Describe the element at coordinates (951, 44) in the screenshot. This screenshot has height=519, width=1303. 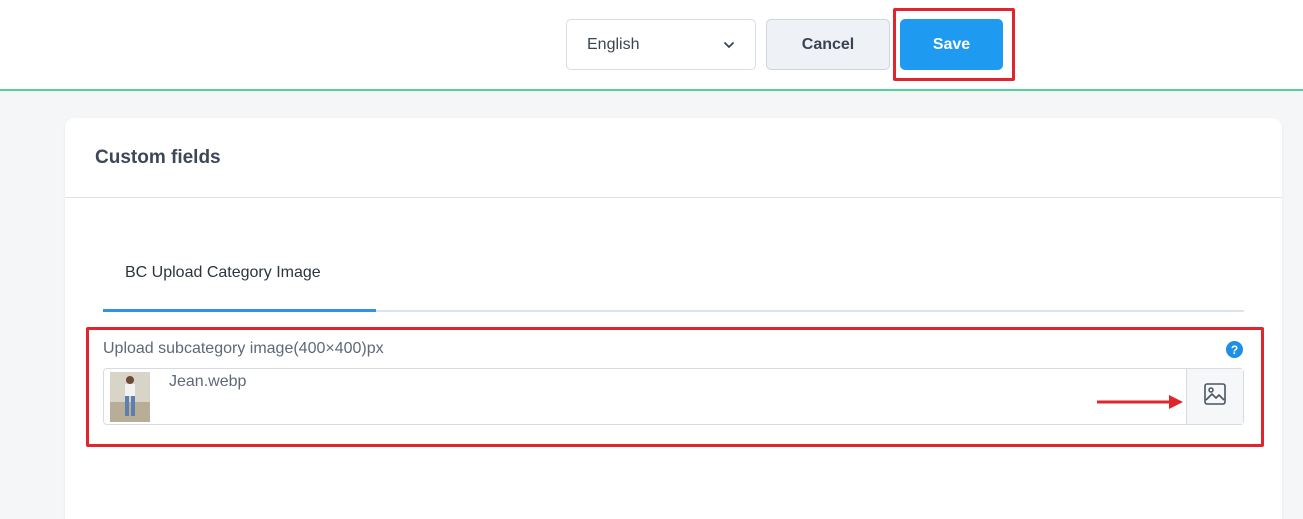
I see `save-button: Save` at that location.